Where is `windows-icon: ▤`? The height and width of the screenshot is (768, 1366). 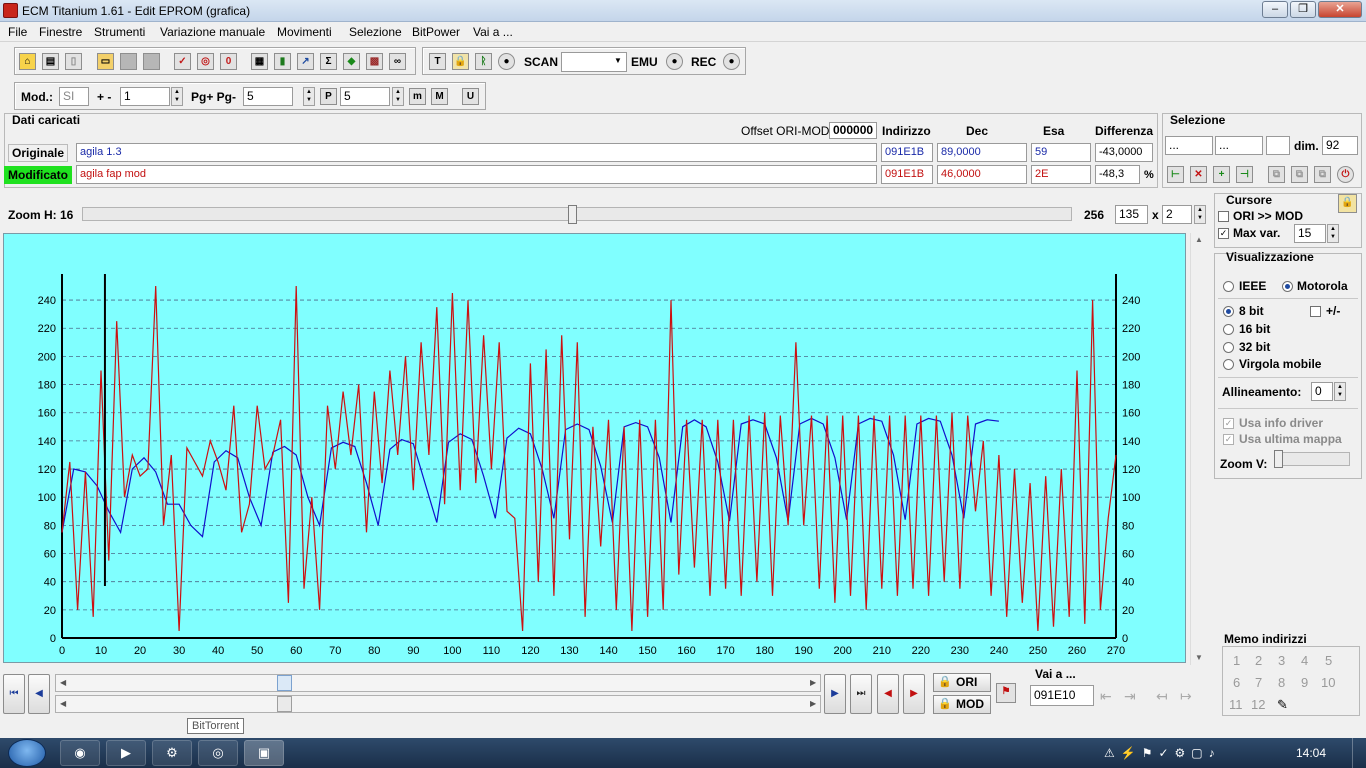 windows-icon: ▤ is located at coordinates (50, 61).